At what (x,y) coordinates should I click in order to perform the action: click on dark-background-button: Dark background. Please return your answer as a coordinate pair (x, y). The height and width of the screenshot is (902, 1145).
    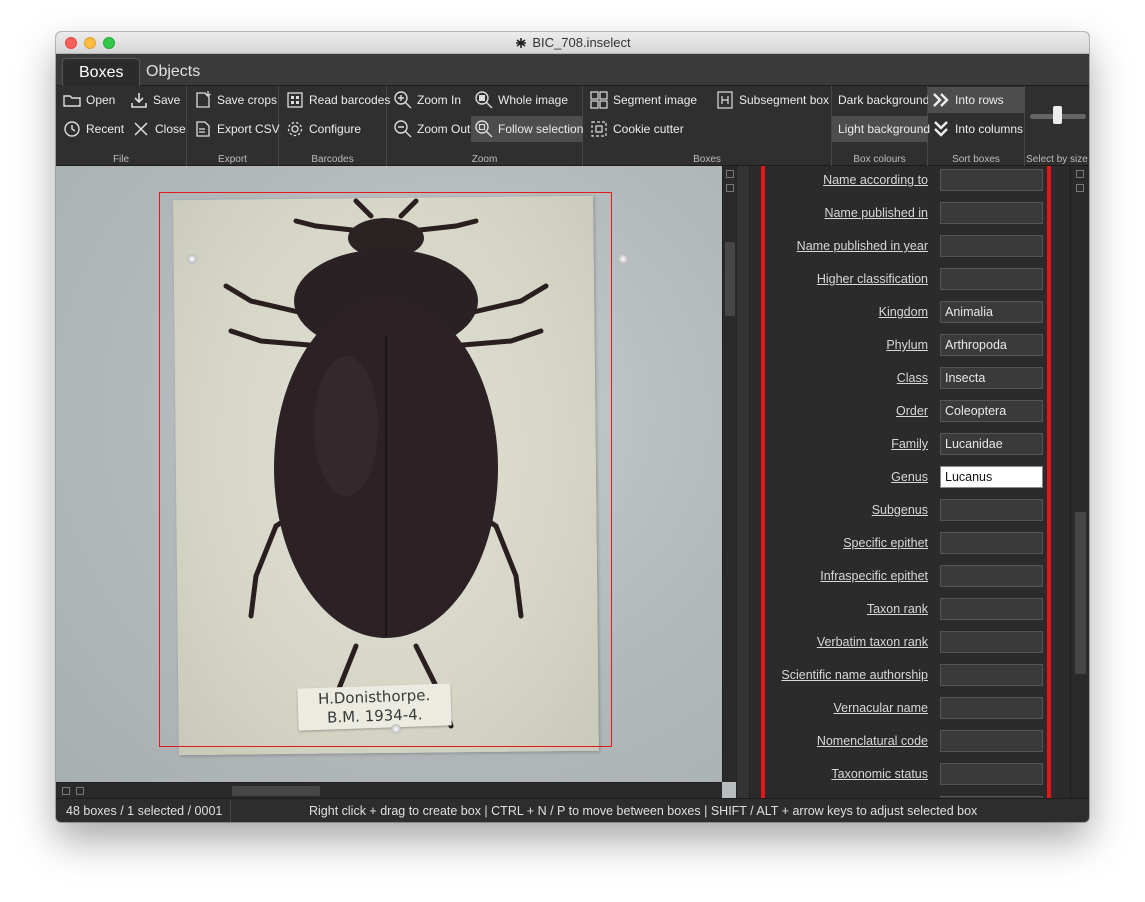
    Looking at the image, I should click on (883, 100).